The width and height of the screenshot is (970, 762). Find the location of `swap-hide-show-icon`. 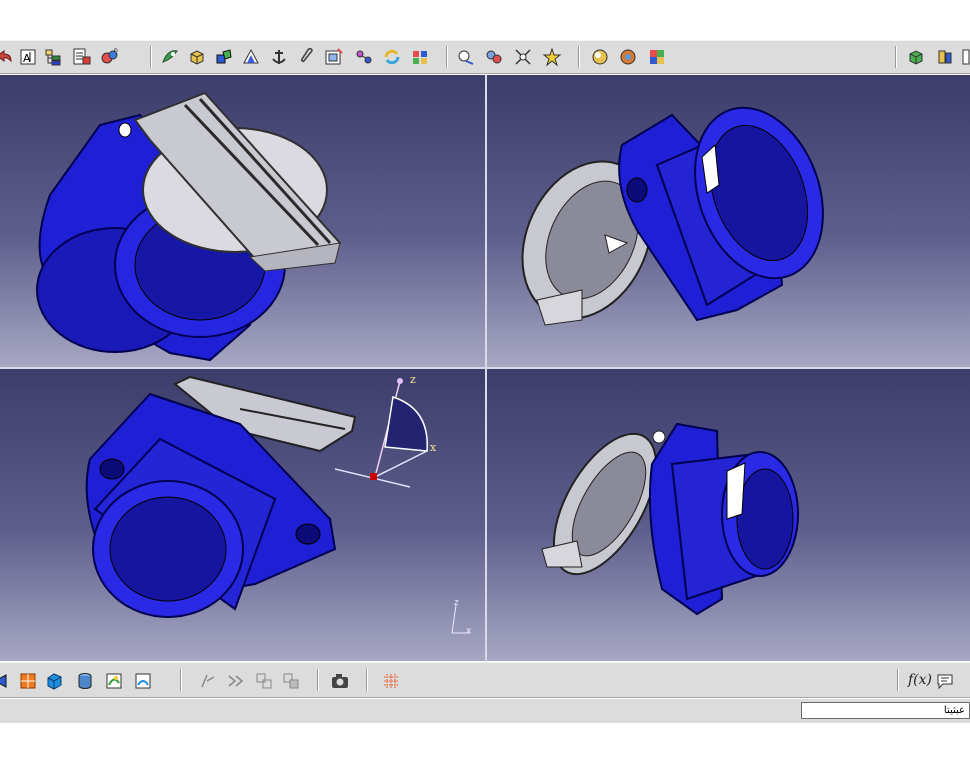

swap-hide-show-icon is located at coordinates (466, 57).